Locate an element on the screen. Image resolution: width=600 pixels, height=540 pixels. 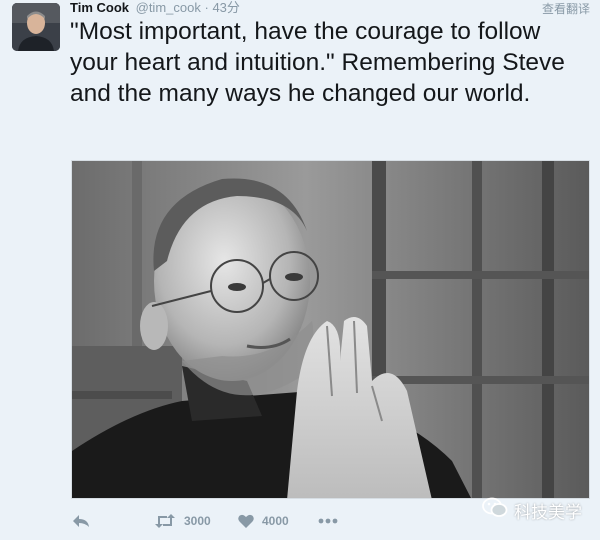
wechat-icon is located at coordinates (498, 510).